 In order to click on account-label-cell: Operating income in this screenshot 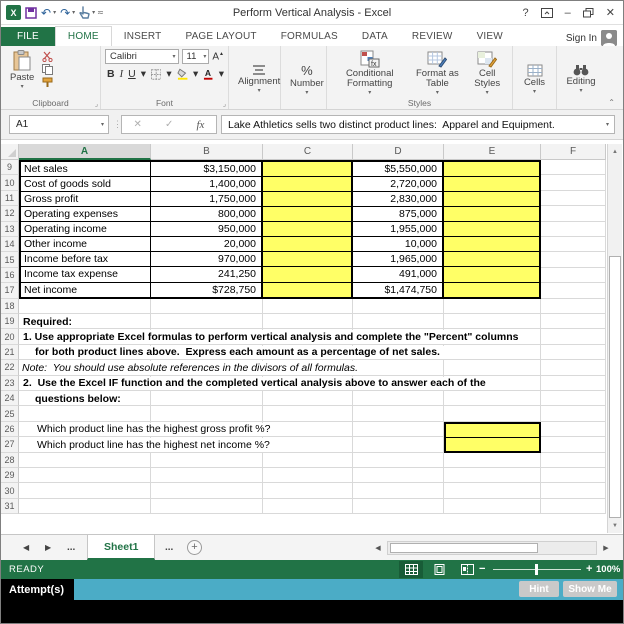, I will do `click(86, 229)`.